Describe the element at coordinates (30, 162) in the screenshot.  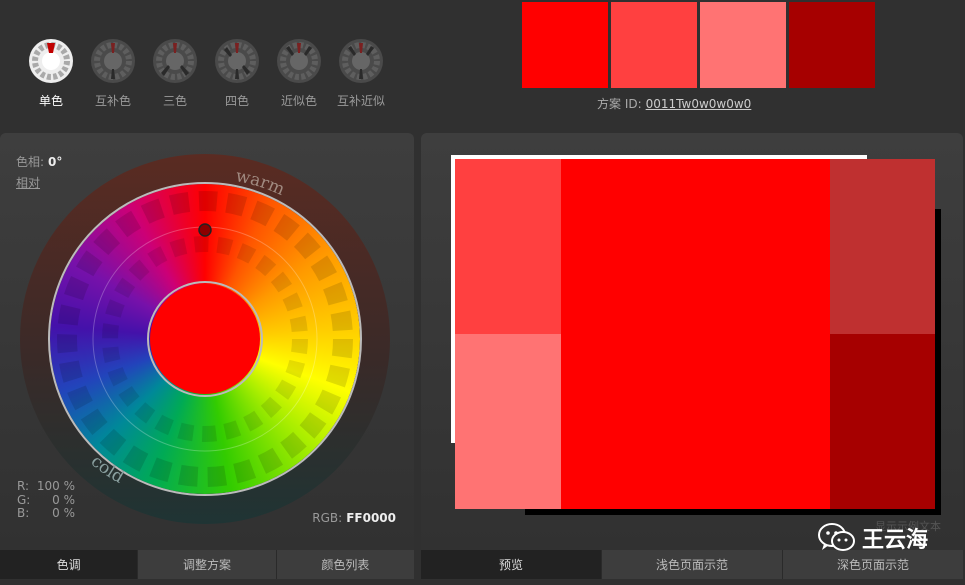
I see `hue-label-text: 色相:` at that location.